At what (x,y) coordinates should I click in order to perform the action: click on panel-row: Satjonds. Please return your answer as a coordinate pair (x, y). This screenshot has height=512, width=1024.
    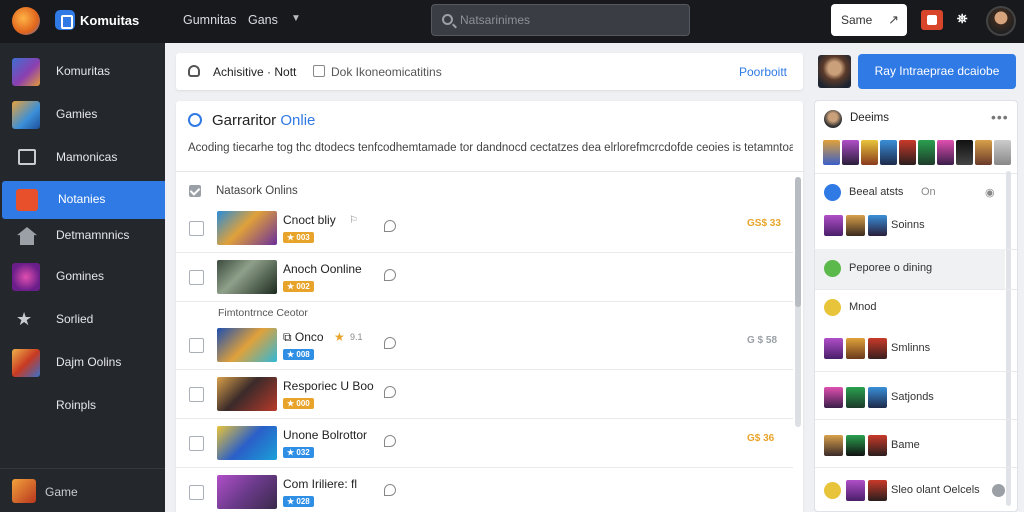
    Looking at the image, I should click on (910, 398).